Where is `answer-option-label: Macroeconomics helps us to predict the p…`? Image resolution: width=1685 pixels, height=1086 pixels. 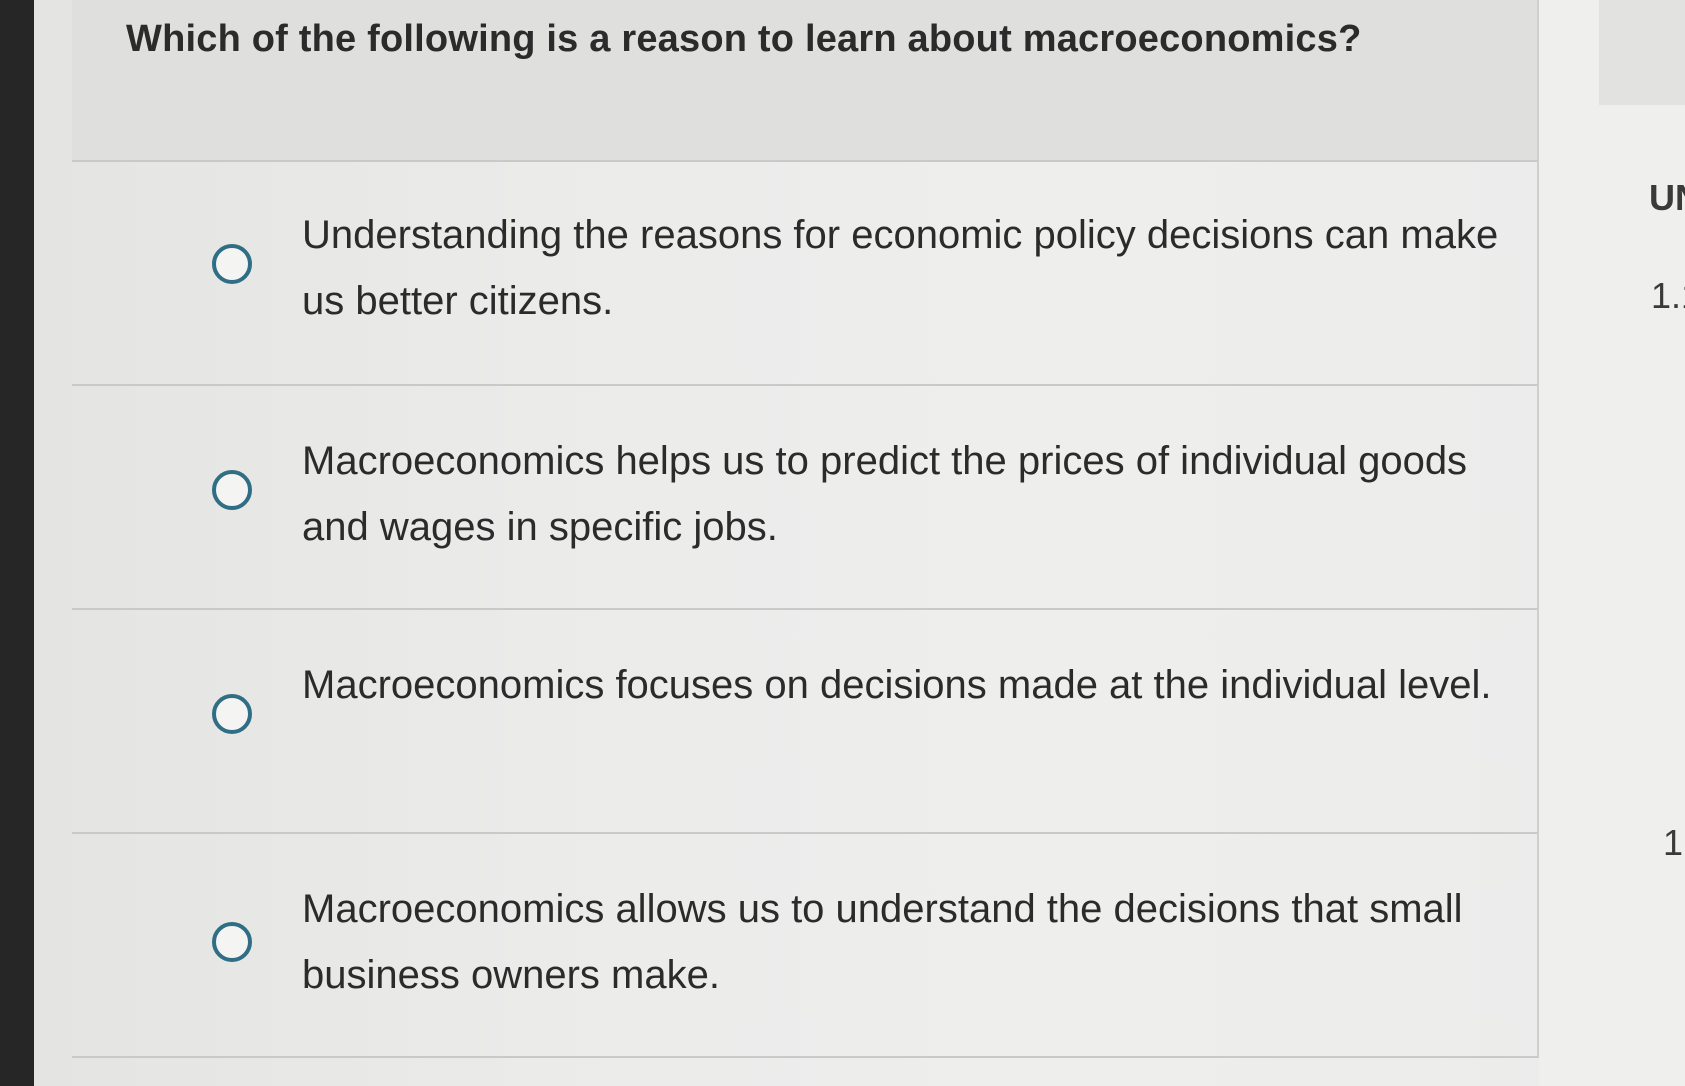
answer-option-label: Macroeconomics helps us to predict the p… is located at coordinates (885, 494).